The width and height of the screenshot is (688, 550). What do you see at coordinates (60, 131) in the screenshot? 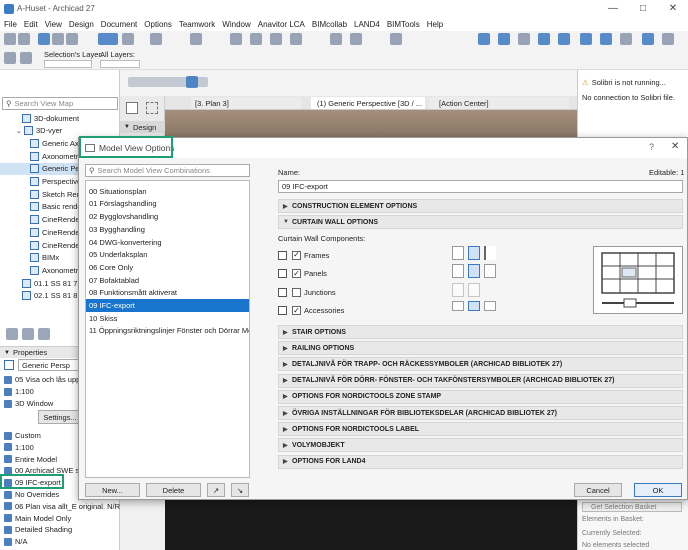
I see `view-map-item: ⌄ 3D-vyer` at bounding box center [60, 131].